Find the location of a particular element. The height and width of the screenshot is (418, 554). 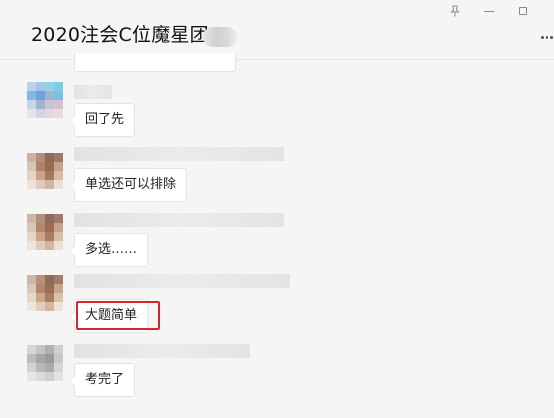

message-bubble: 单选还可以排除 is located at coordinates (128, 185).